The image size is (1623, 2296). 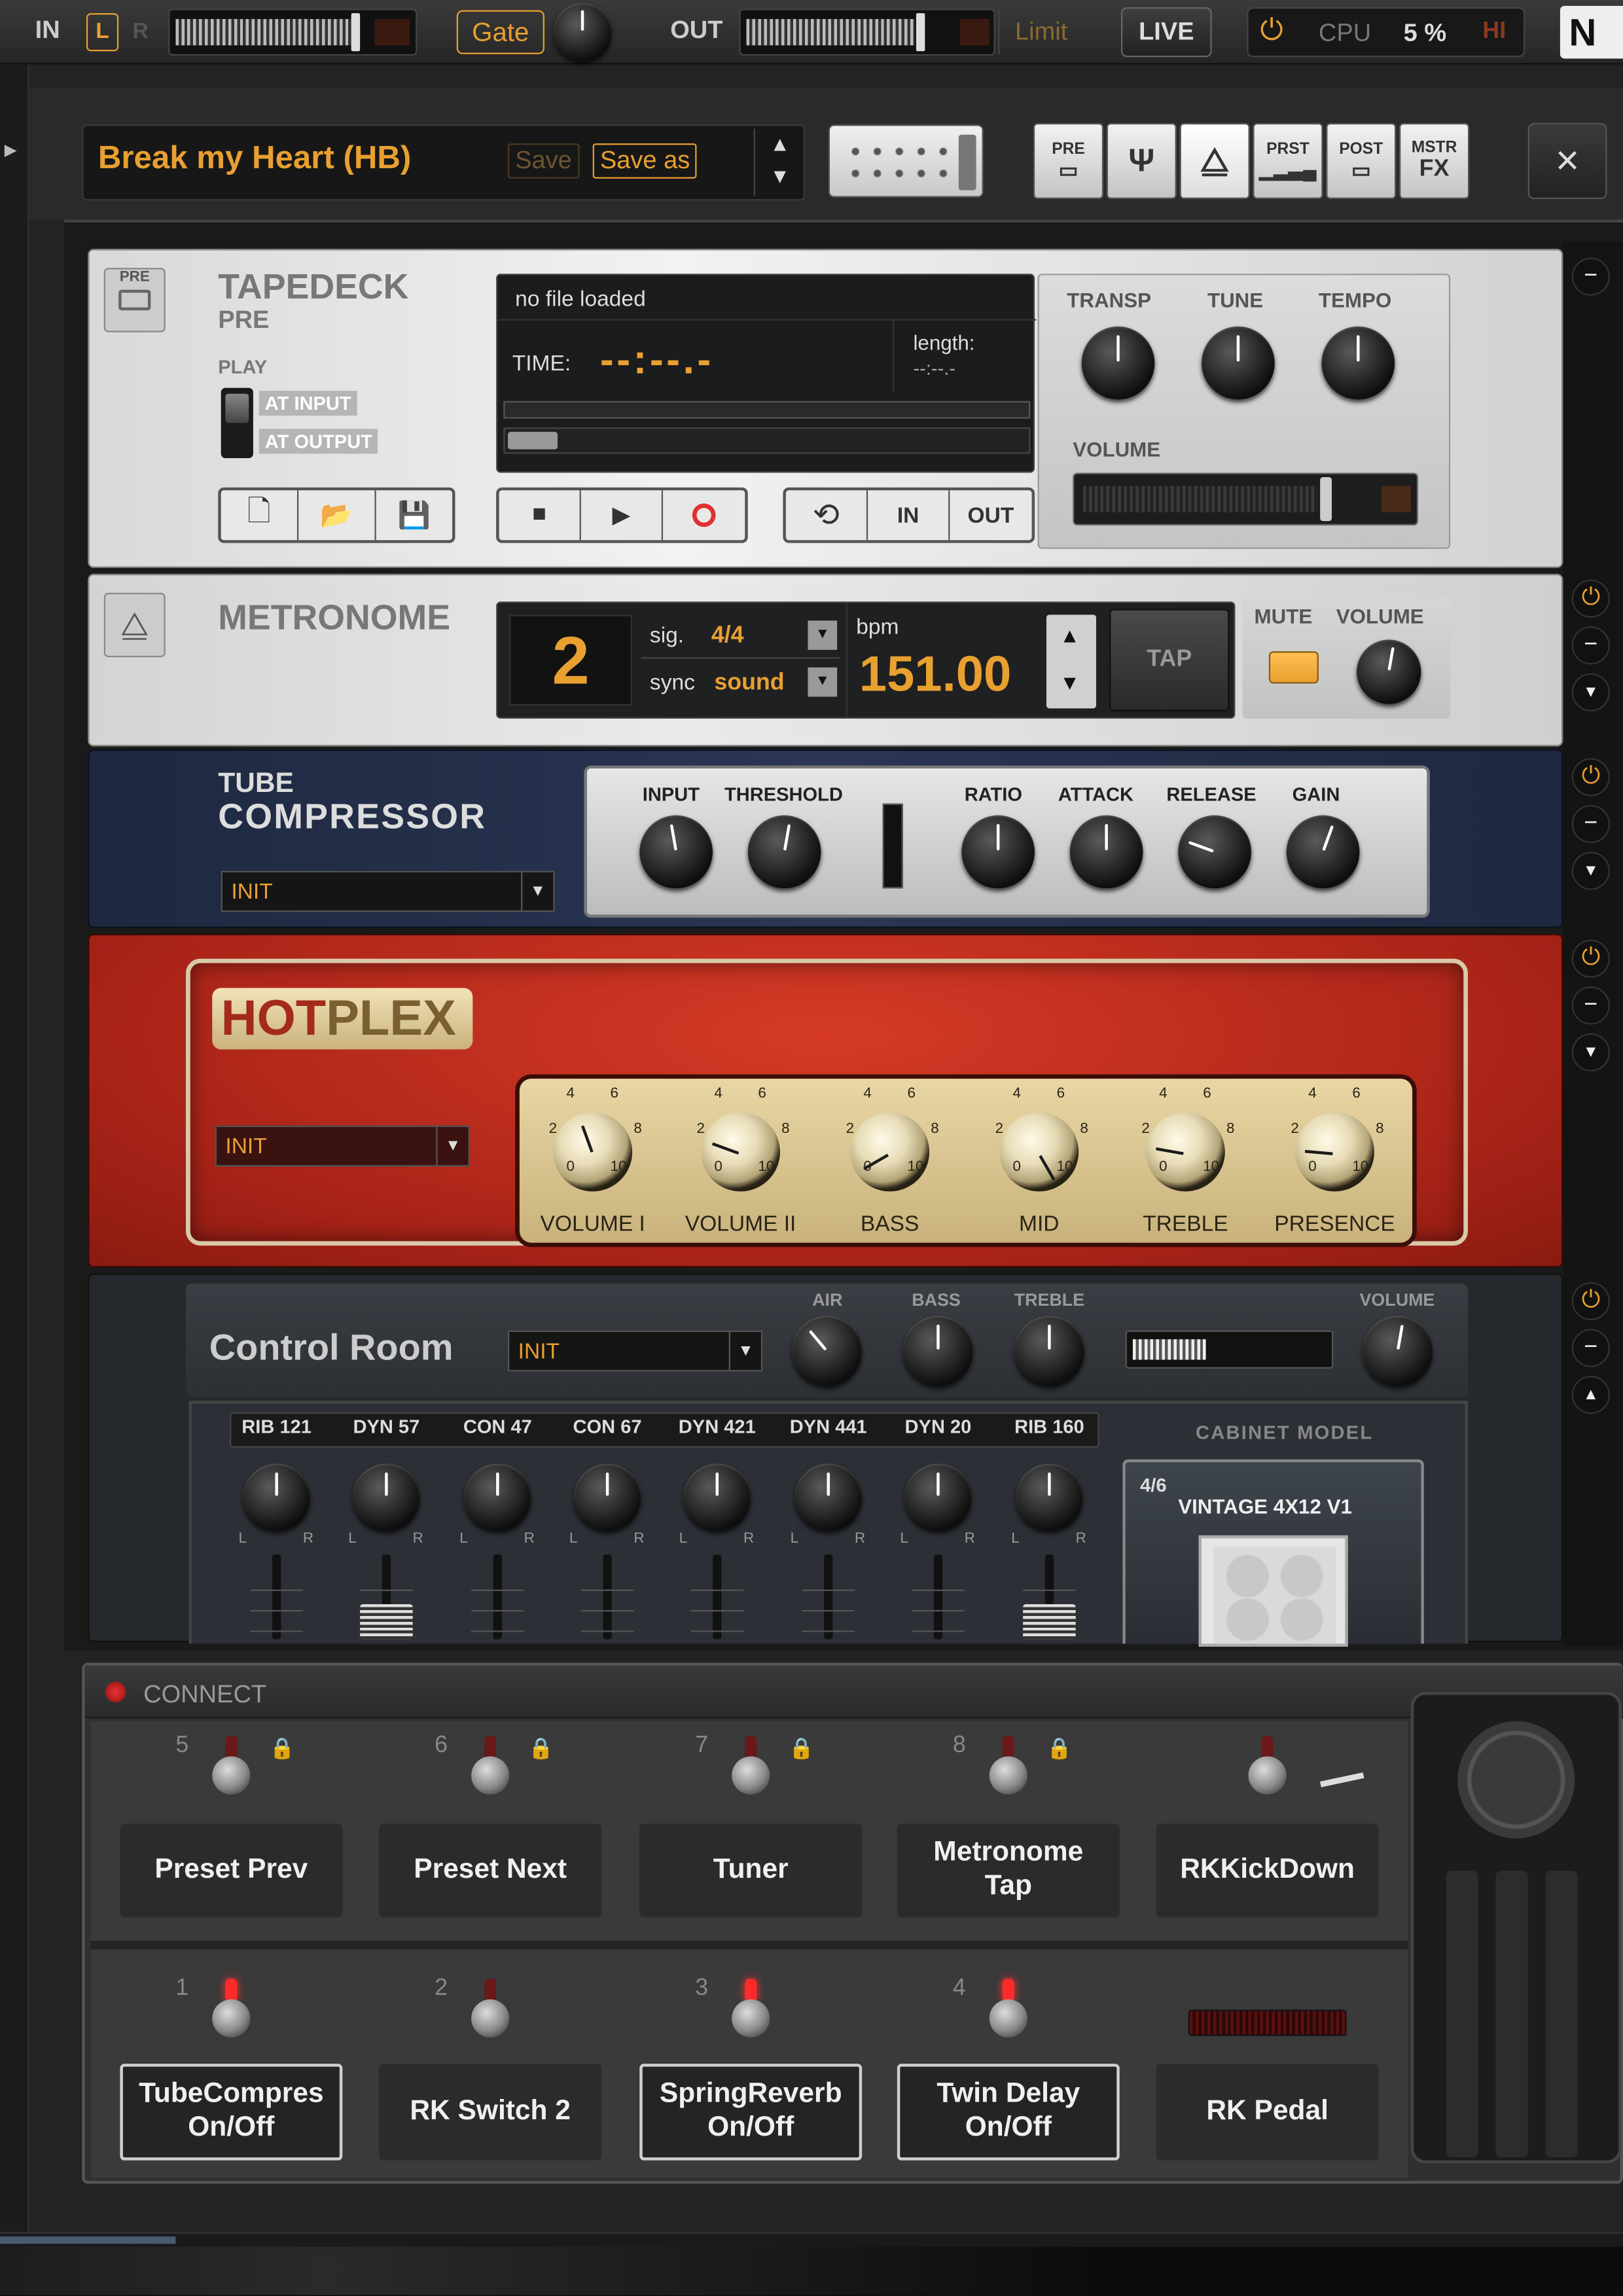 What do you see at coordinates (414, 515) in the screenshot?
I see `save-file-button: 💾` at bounding box center [414, 515].